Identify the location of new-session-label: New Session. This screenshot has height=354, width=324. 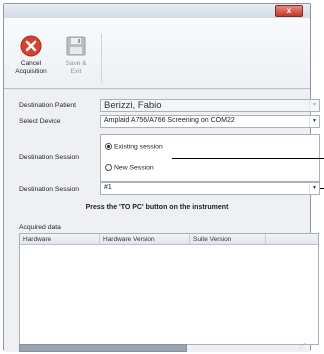
(134, 168).